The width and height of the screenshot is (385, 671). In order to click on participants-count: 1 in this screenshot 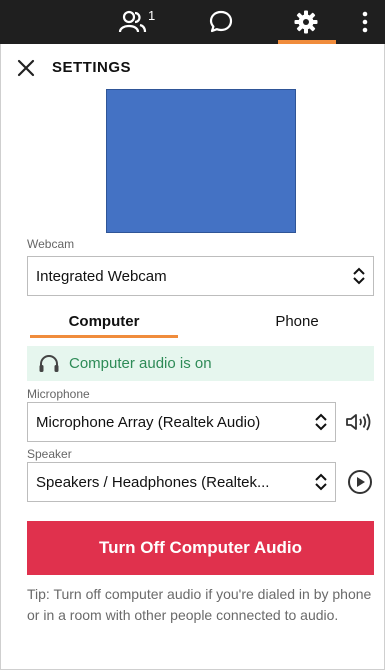, I will do `click(152, 15)`.